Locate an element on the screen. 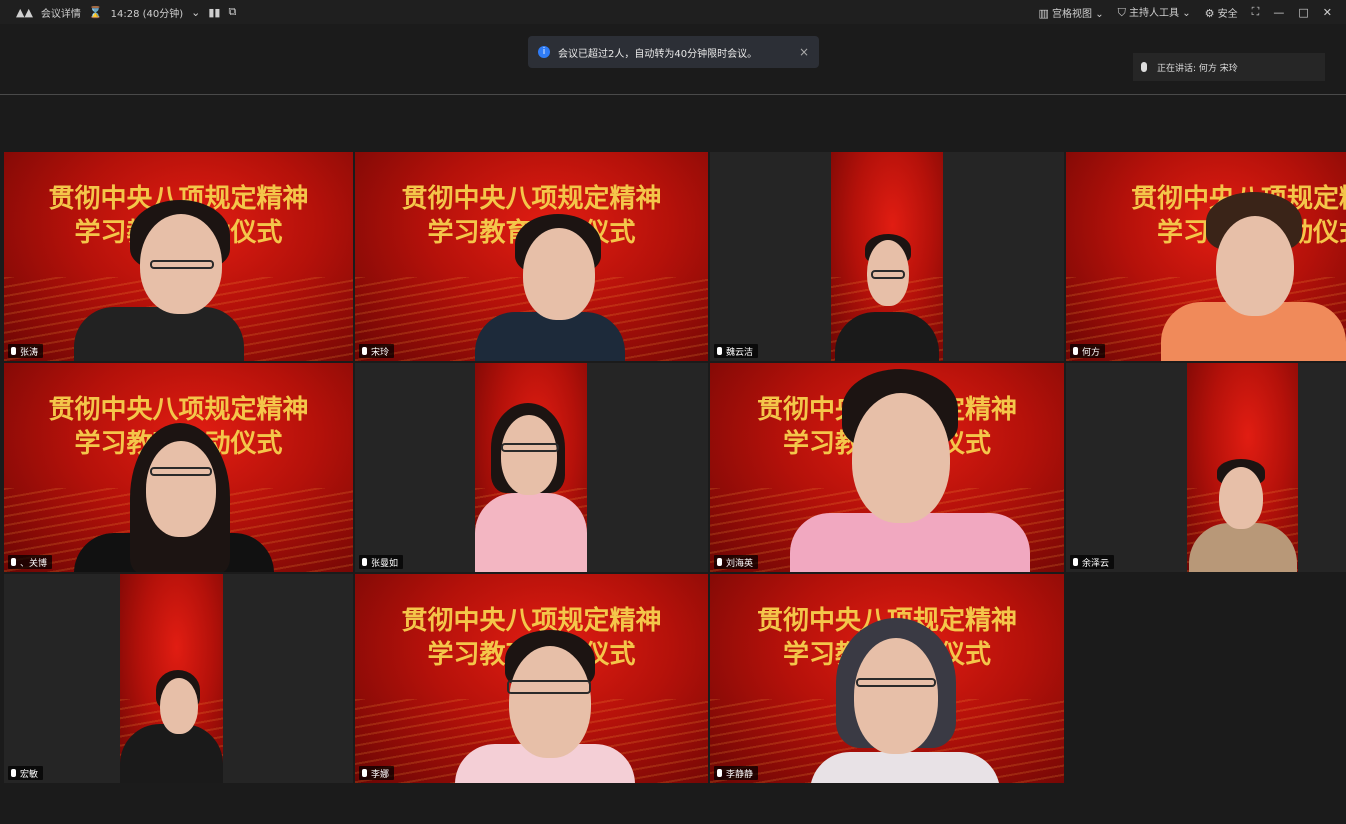  video-tile: 贯彻中央八项规定精神 学习教育启动仪式 刘海英 is located at coordinates (887, 467).